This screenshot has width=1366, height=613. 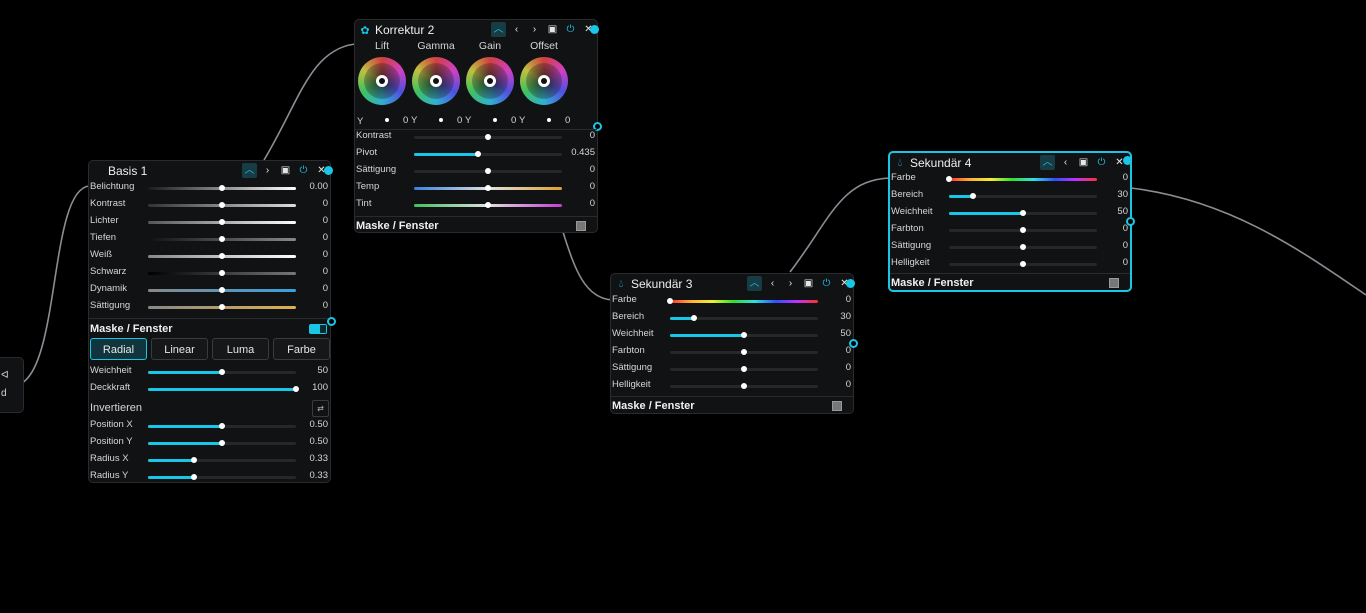 I want to click on mask-type-luma-button: Luma, so click(x=240, y=349).